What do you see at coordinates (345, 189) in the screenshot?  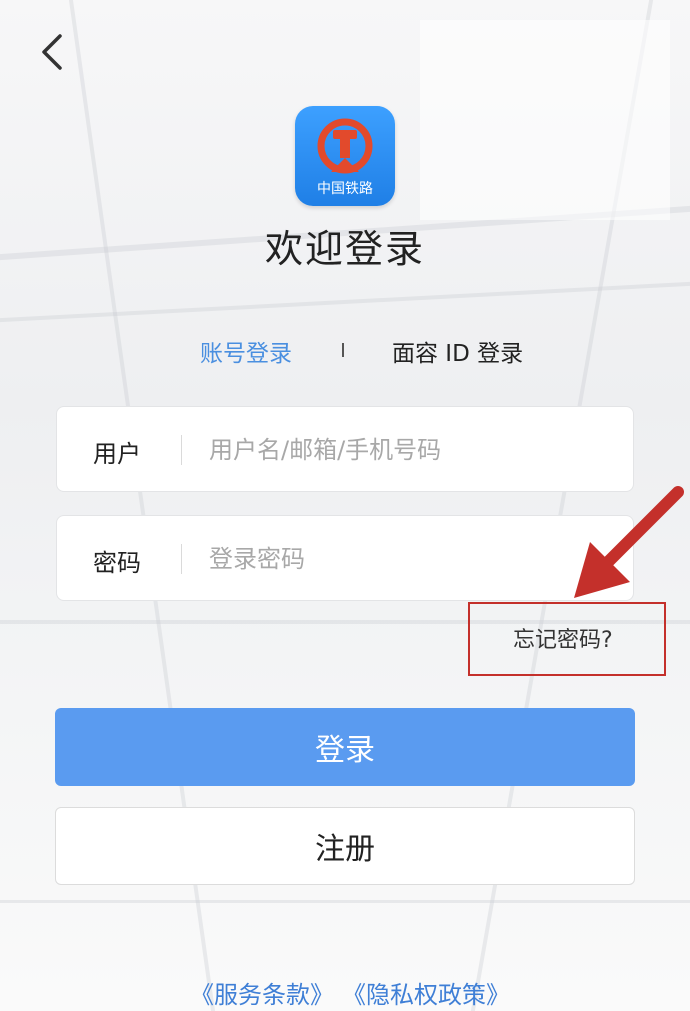 I see `logo-text: 中国铁路` at bounding box center [345, 189].